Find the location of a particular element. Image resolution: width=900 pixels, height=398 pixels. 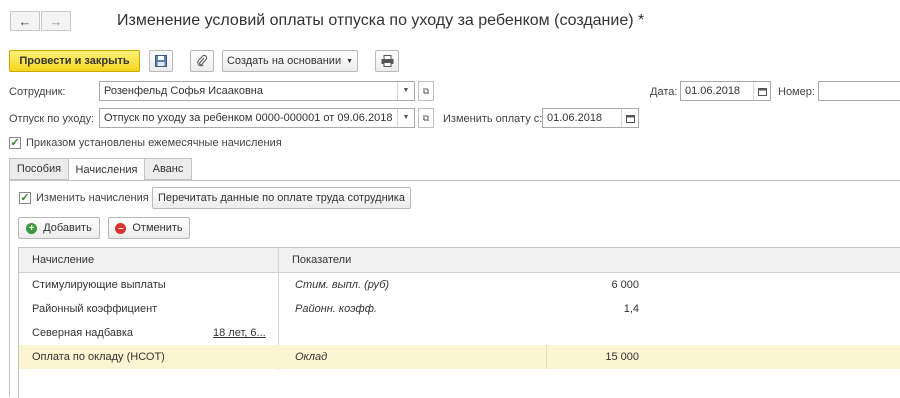

tab-accruals: Начисления is located at coordinates (106, 169).